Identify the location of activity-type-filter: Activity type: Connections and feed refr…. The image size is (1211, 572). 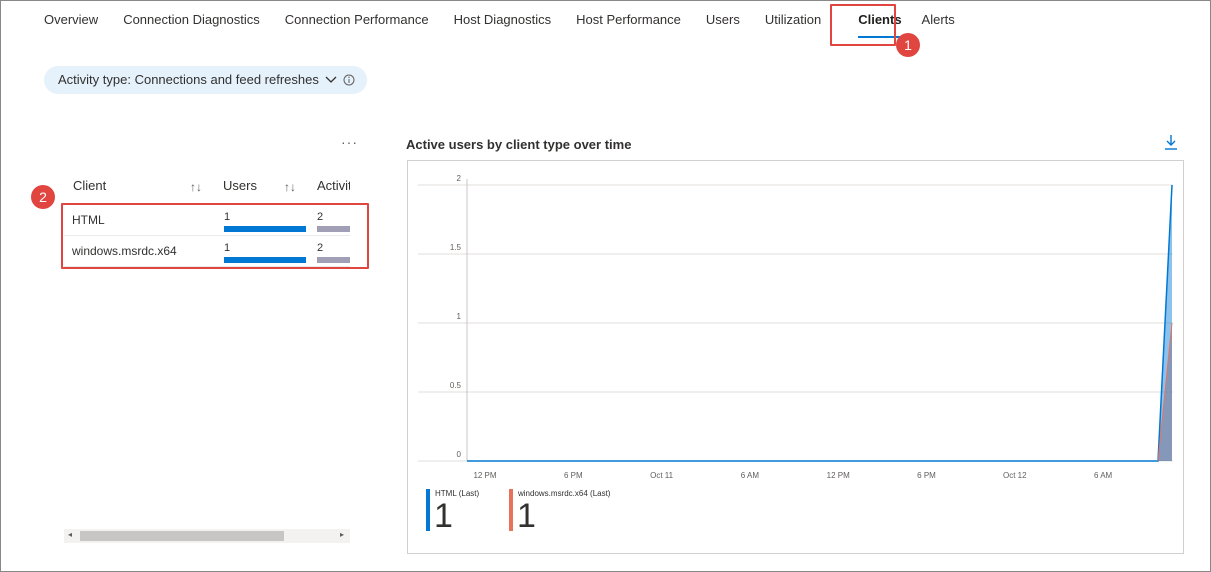
(205, 80).